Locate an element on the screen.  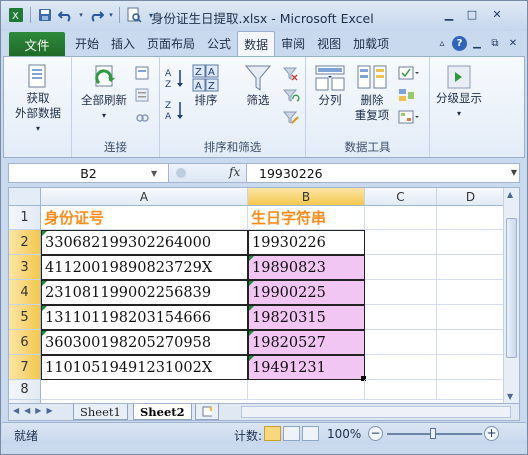
cell-c3 is located at coordinates (401, 267).